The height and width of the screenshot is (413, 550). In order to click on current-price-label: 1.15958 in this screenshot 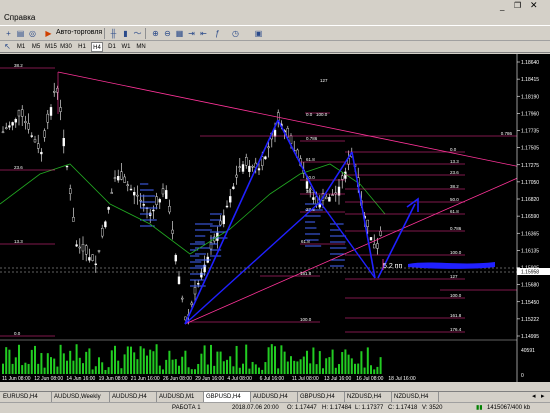, I will do `click(530, 273)`.